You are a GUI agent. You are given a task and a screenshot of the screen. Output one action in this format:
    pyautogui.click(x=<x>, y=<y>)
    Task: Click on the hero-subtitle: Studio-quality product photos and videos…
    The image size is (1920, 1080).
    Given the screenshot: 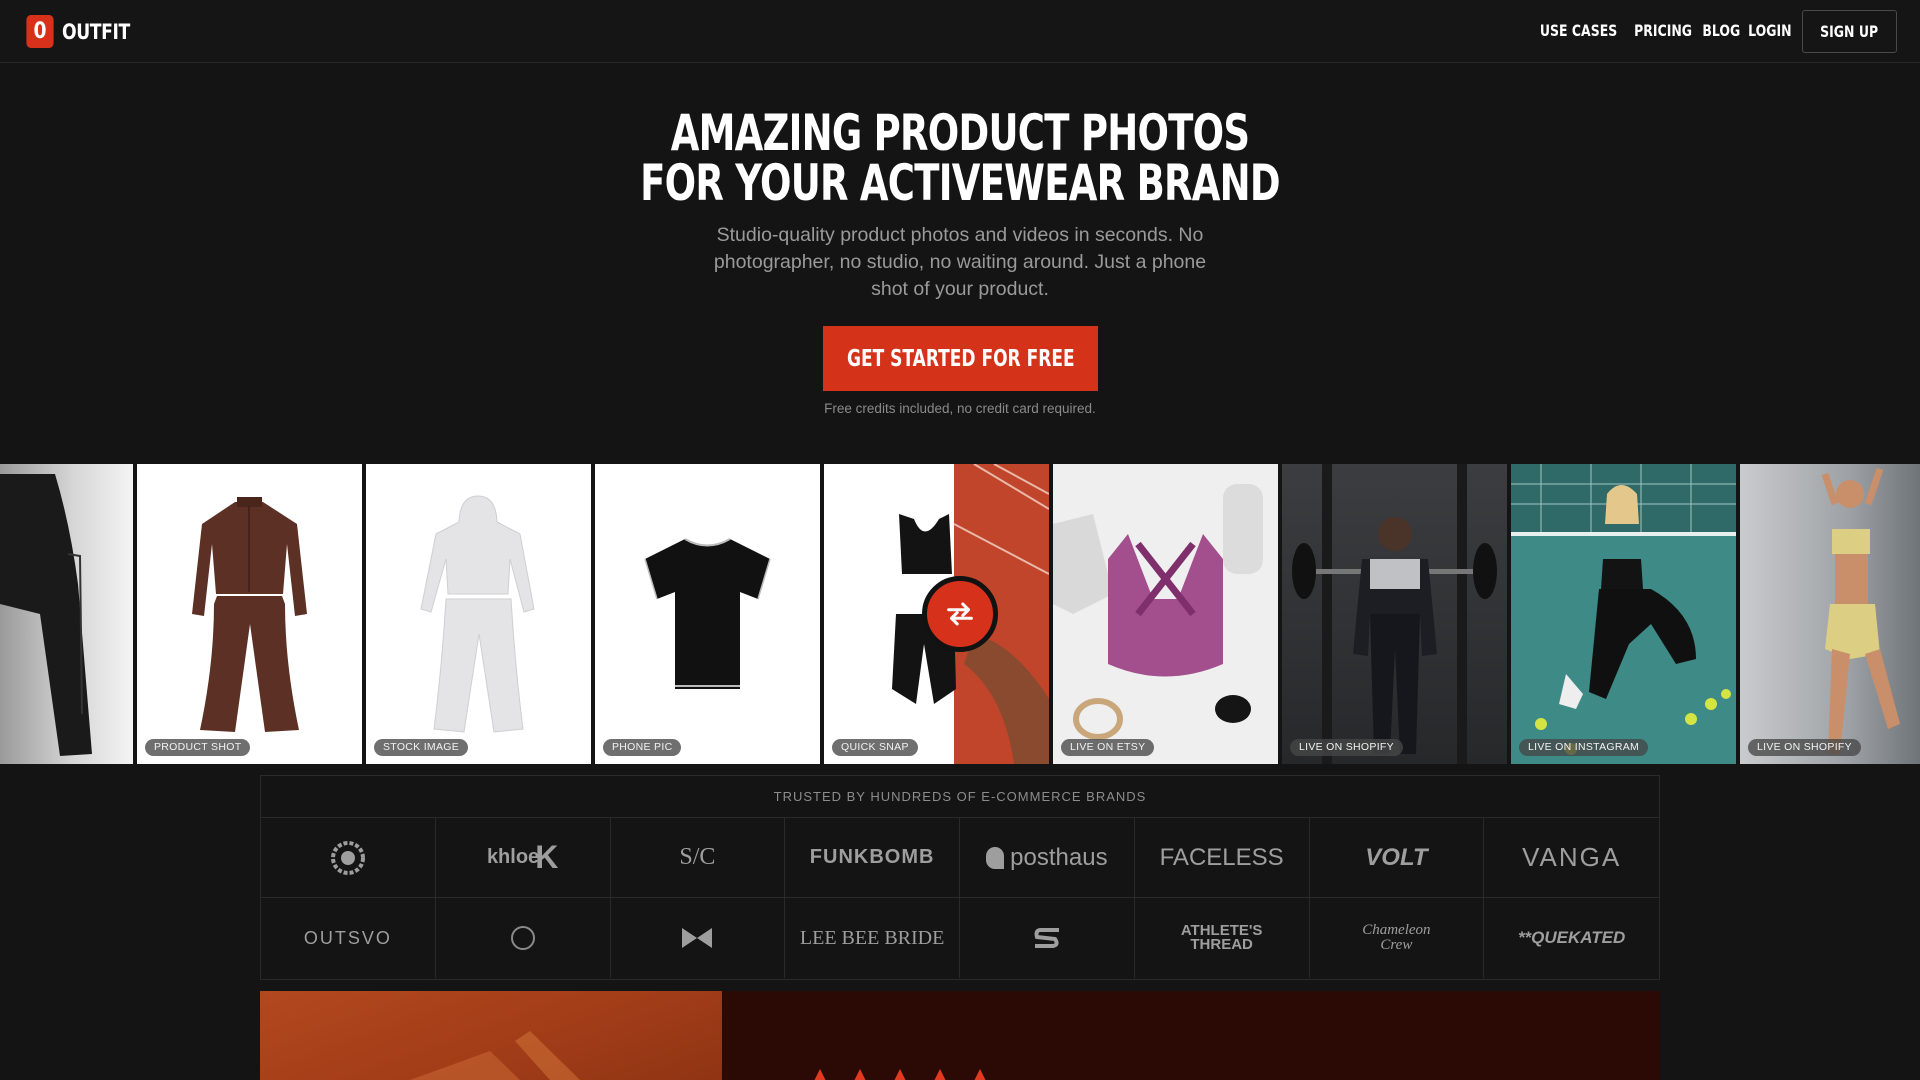 What is the action you would take?
    pyautogui.click(x=960, y=262)
    